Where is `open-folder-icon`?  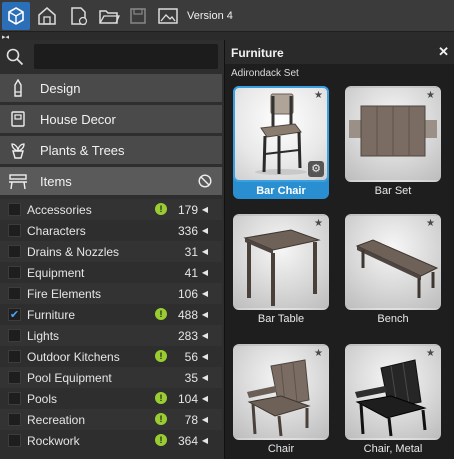
open-folder-icon is located at coordinates (109, 16).